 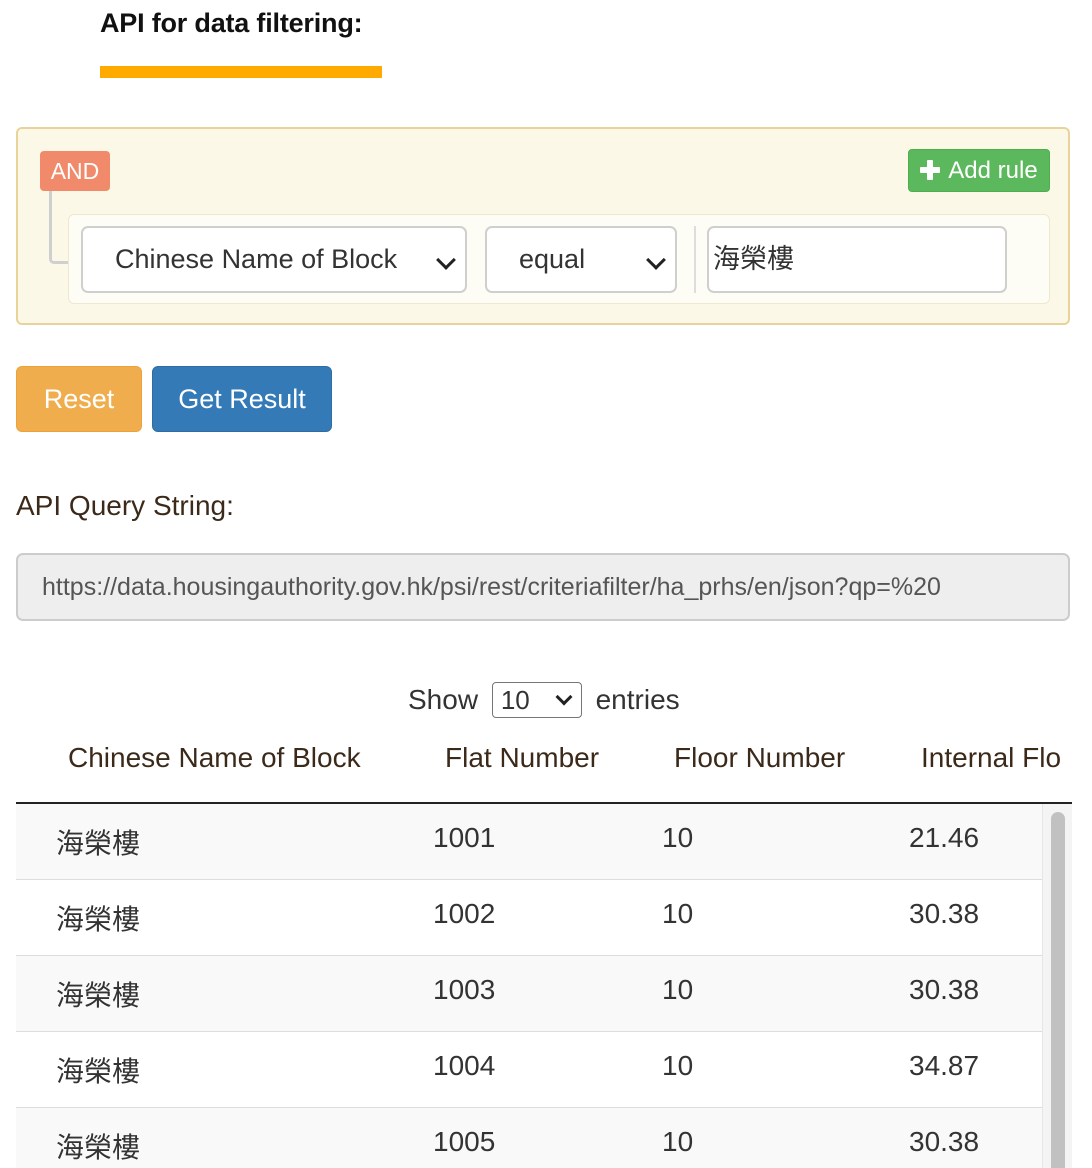 I want to click on heading-underline, so click(x=241, y=72).